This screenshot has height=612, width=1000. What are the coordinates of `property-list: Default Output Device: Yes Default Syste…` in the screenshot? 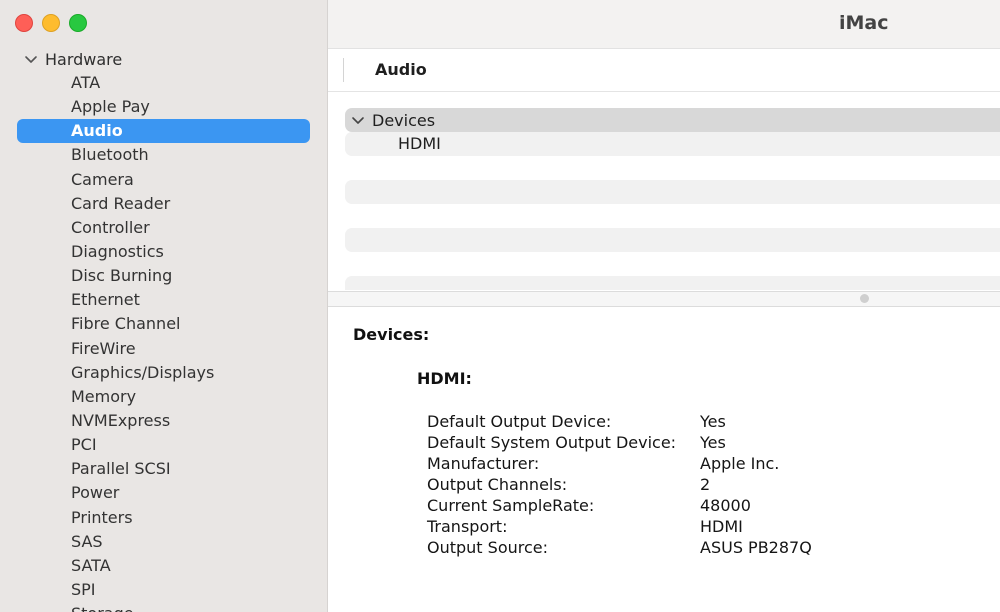 It's located at (677, 484).